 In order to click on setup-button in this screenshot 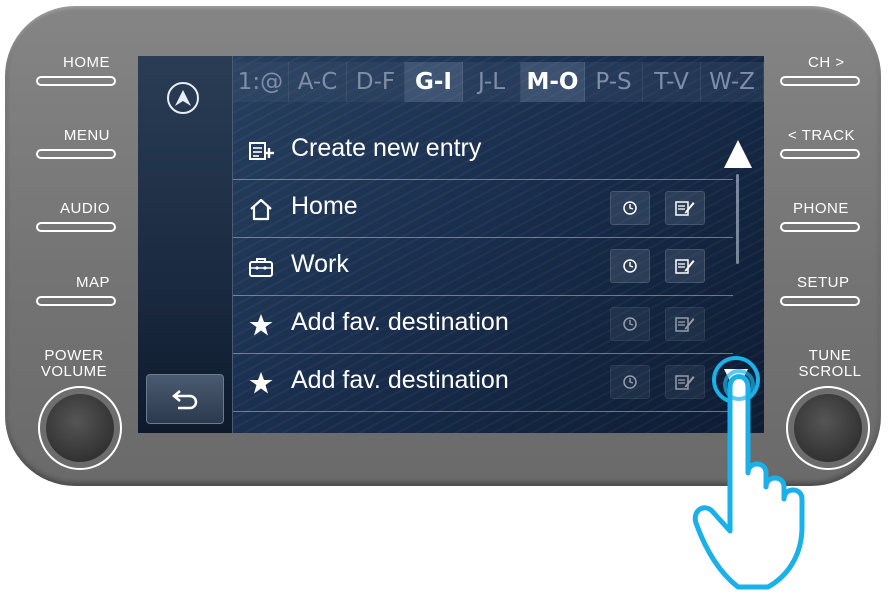, I will do `click(820, 301)`.